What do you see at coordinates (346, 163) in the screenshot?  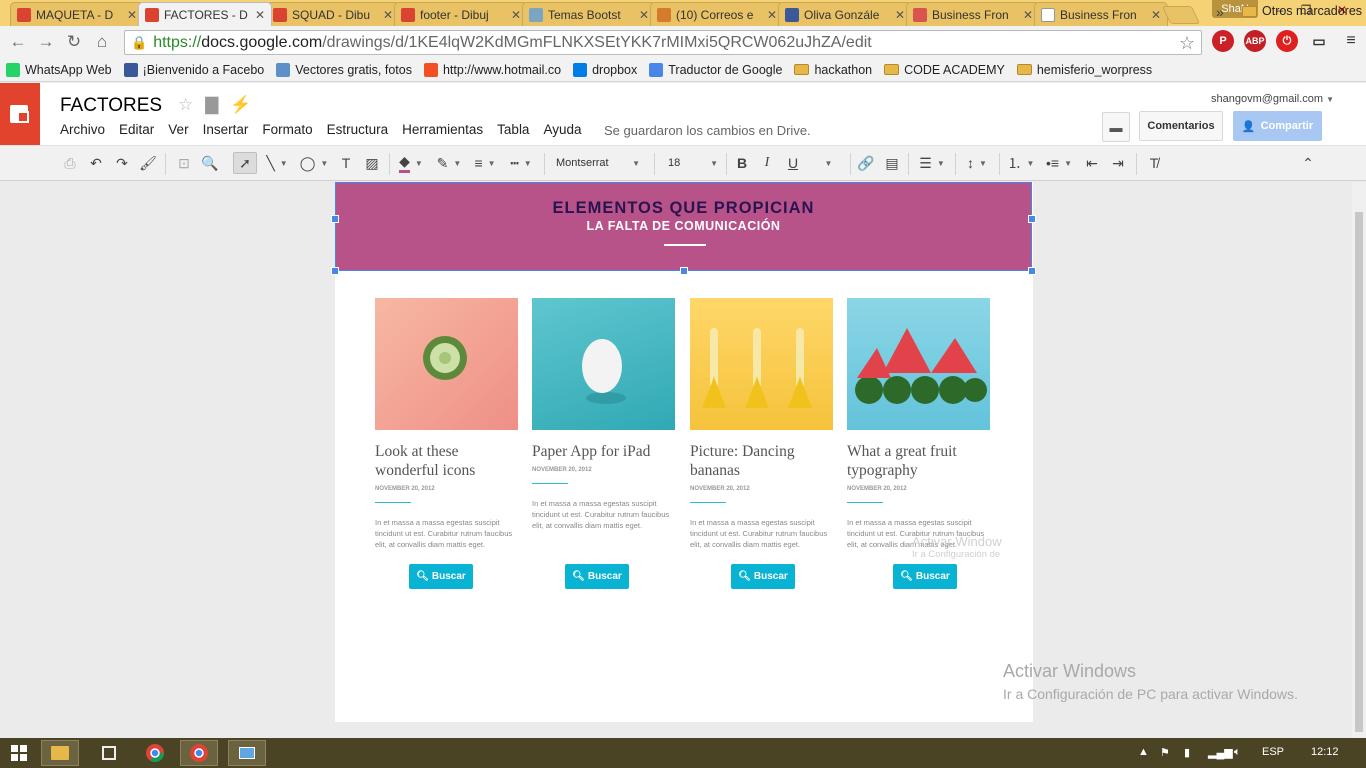 I see `text-box-icon: T` at bounding box center [346, 163].